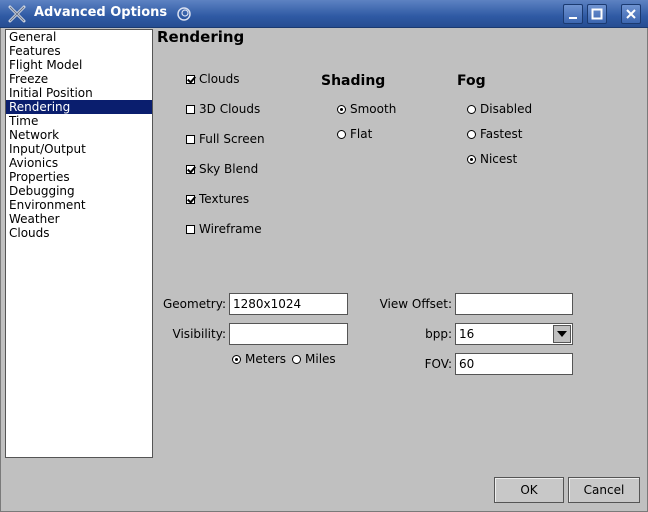 Image resolution: width=648 pixels, height=512 pixels. What do you see at coordinates (190, 109) in the screenshot?
I see `3d-clouds-checkbox` at bounding box center [190, 109].